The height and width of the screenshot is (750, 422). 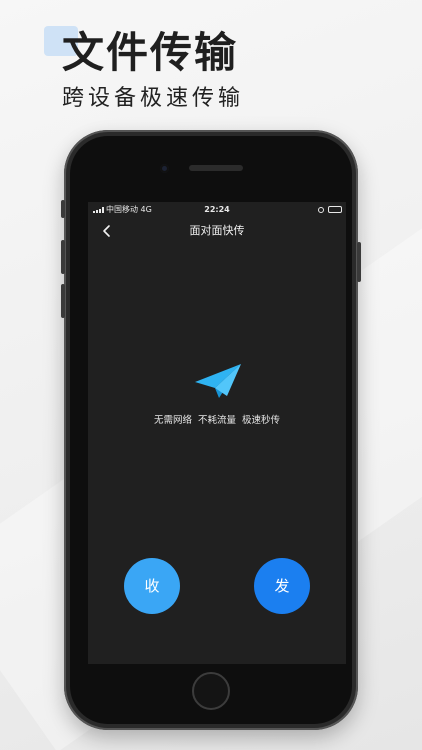 I want to click on send-button: 发, so click(x=282, y=586).